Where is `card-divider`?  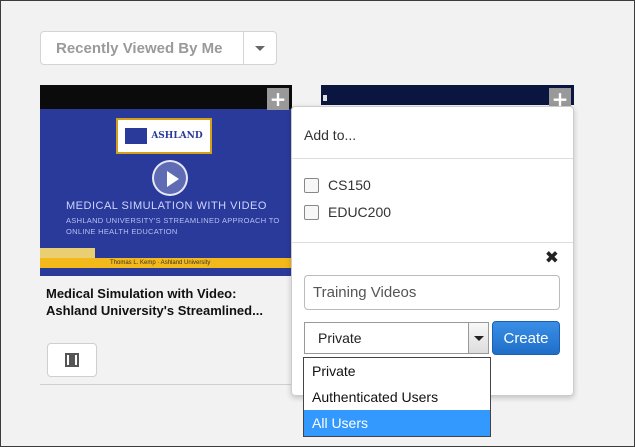
card-divider is located at coordinates (166, 384).